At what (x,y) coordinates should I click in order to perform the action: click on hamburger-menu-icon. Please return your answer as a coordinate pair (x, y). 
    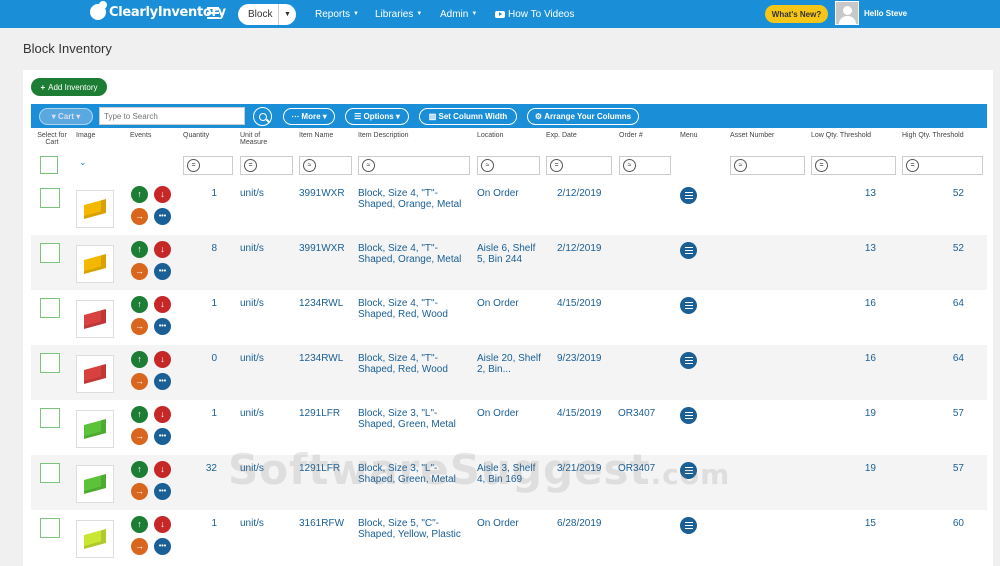
    Looking at the image, I should click on (213, 13).